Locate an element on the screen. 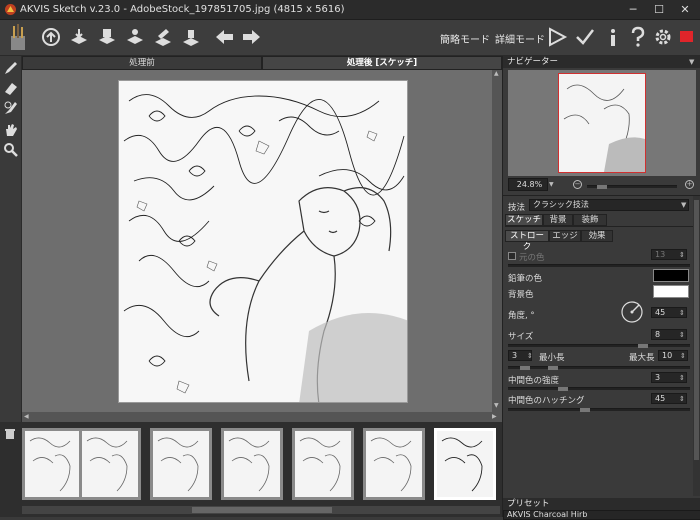  tab-stroke: ストローク is located at coordinates (527, 241).